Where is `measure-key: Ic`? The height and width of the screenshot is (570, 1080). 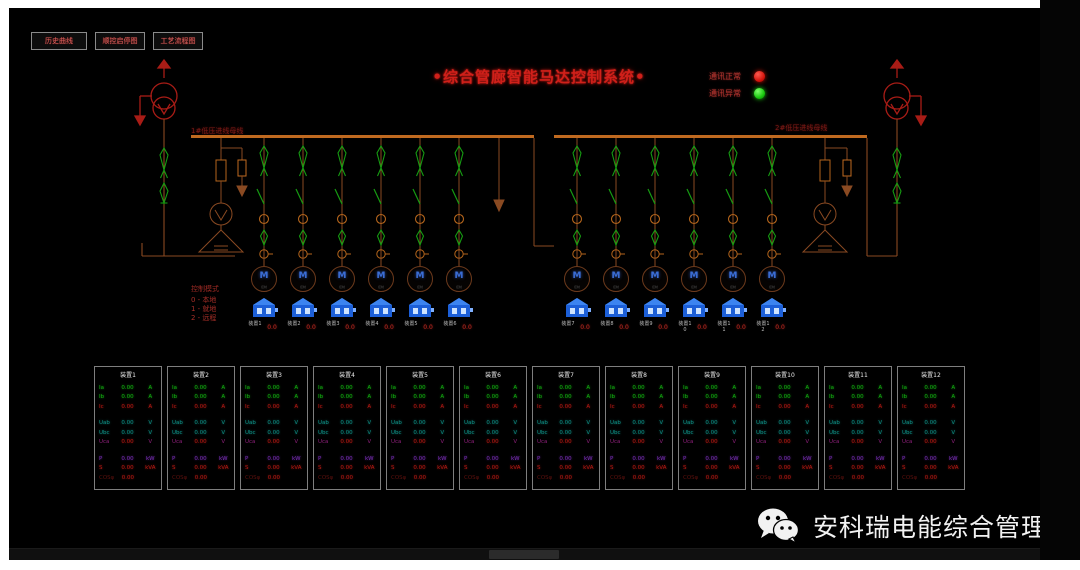
measure-key: Ic is located at coordinates (758, 406).